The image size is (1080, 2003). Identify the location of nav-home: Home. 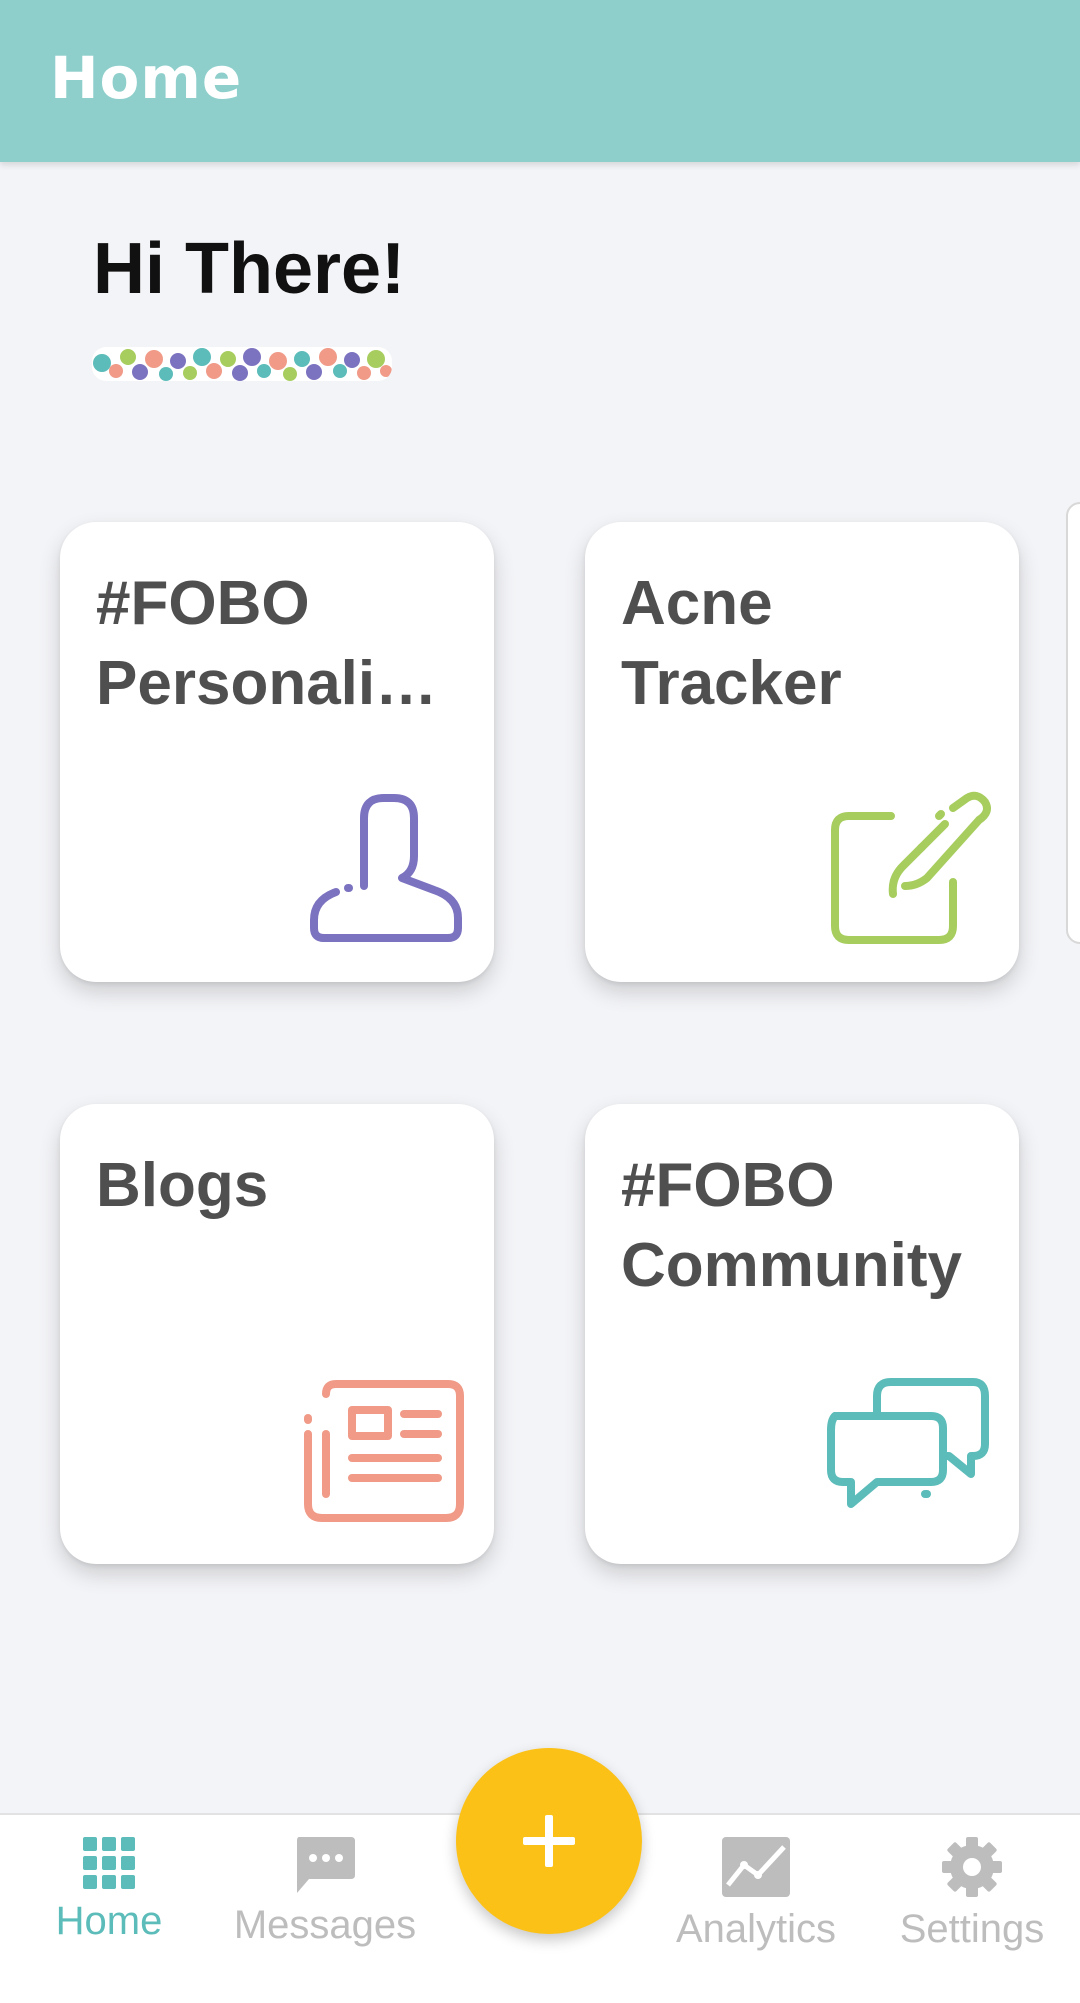
(109, 1915).